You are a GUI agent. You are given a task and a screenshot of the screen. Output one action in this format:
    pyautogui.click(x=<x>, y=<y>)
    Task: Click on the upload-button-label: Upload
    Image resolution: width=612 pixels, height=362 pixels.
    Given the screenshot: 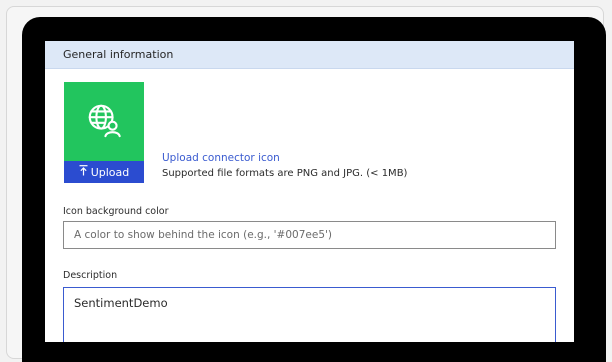 What is the action you would take?
    pyautogui.click(x=110, y=172)
    